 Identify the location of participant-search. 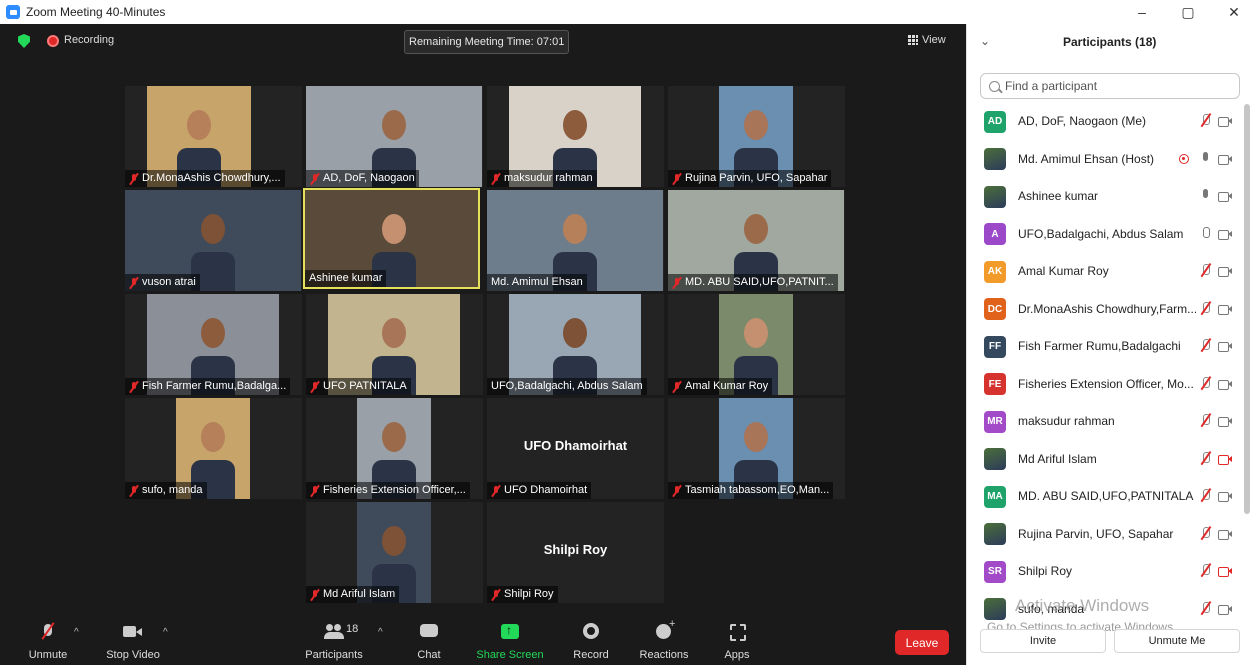
(1110, 86).